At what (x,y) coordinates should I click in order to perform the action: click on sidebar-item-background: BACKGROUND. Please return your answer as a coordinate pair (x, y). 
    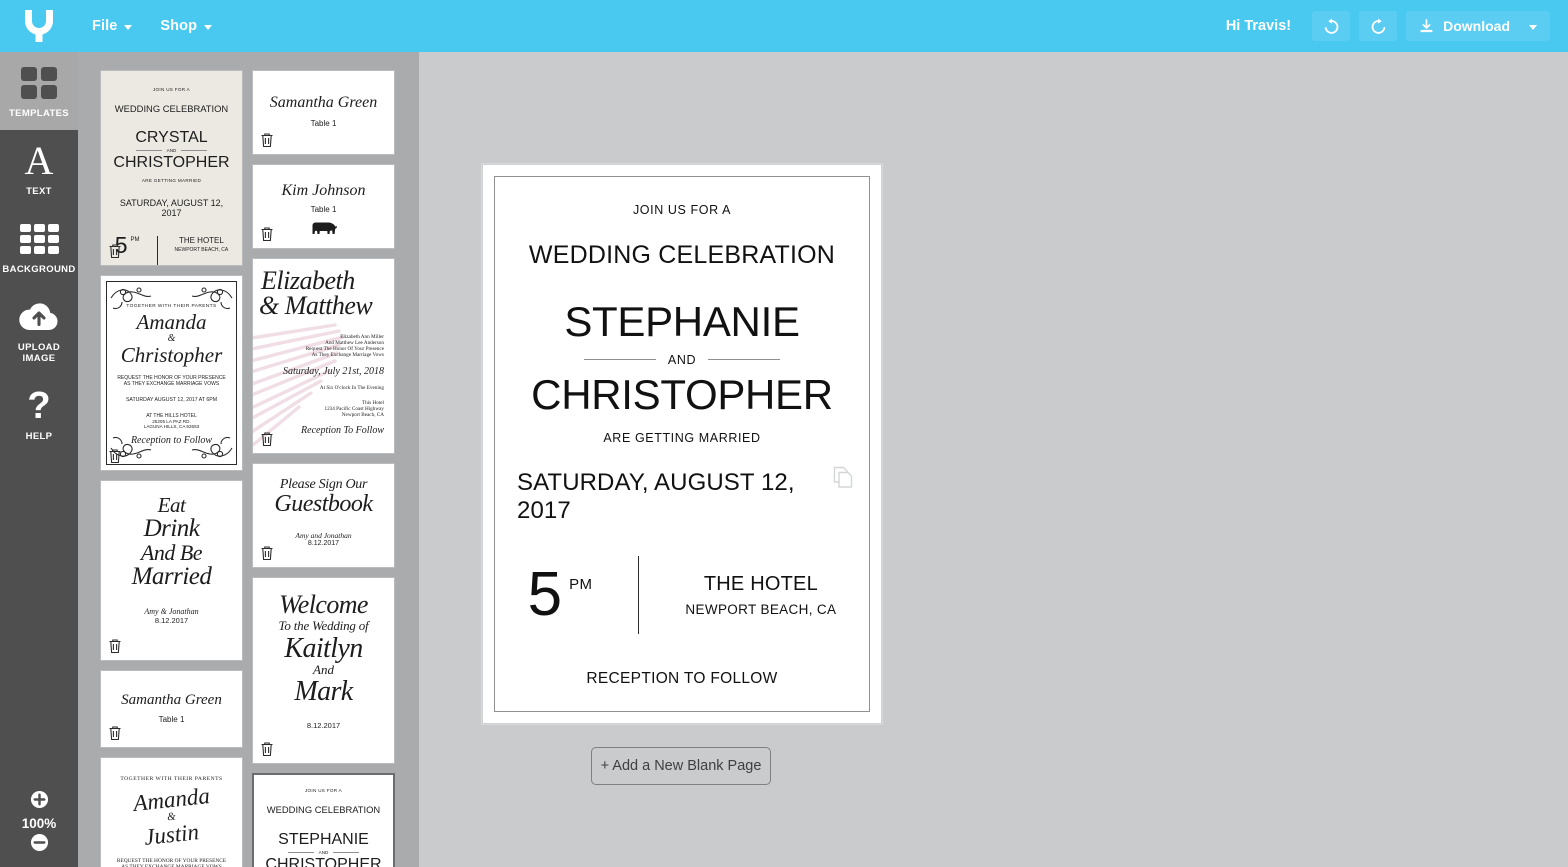
    Looking at the image, I should click on (39, 247).